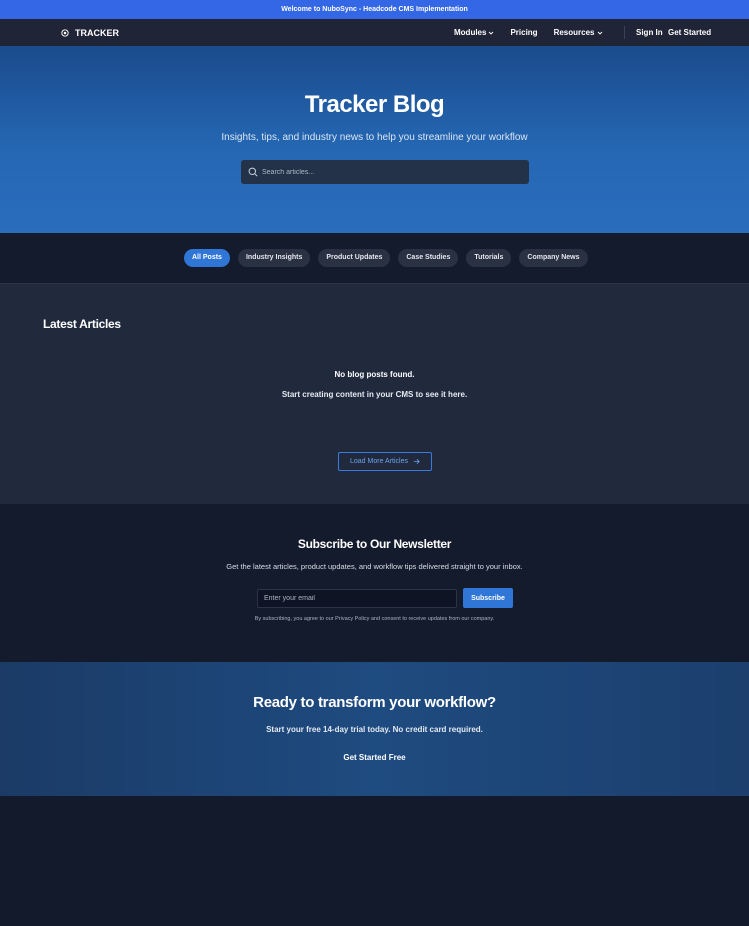  What do you see at coordinates (374, 702) in the screenshot?
I see `cta-title: Ready to transform your workflow?` at bounding box center [374, 702].